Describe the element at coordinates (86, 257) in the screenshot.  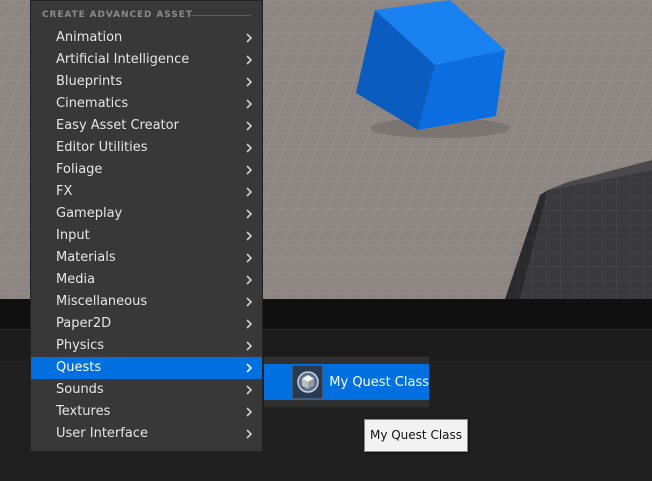
I see `menu-item-label: Materials` at that location.